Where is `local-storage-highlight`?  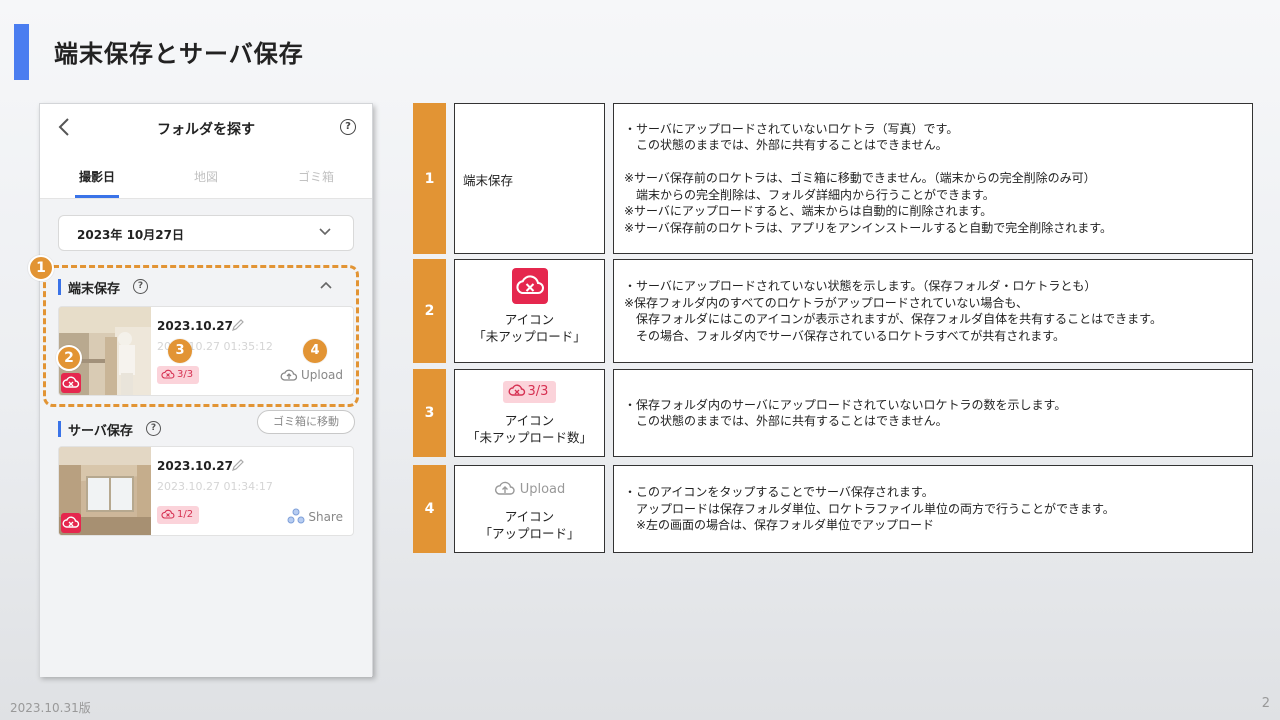 local-storage-highlight is located at coordinates (201, 336).